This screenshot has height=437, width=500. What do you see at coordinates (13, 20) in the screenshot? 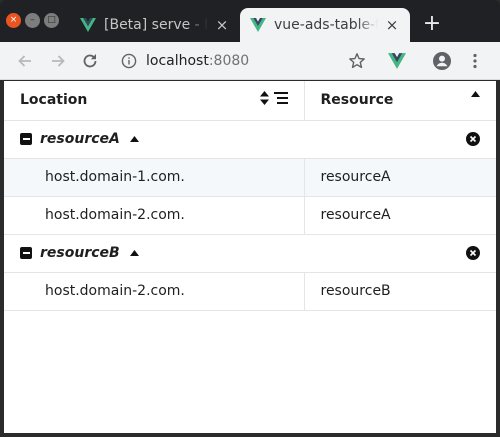
I see `window-close-button: ×` at bounding box center [13, 20].